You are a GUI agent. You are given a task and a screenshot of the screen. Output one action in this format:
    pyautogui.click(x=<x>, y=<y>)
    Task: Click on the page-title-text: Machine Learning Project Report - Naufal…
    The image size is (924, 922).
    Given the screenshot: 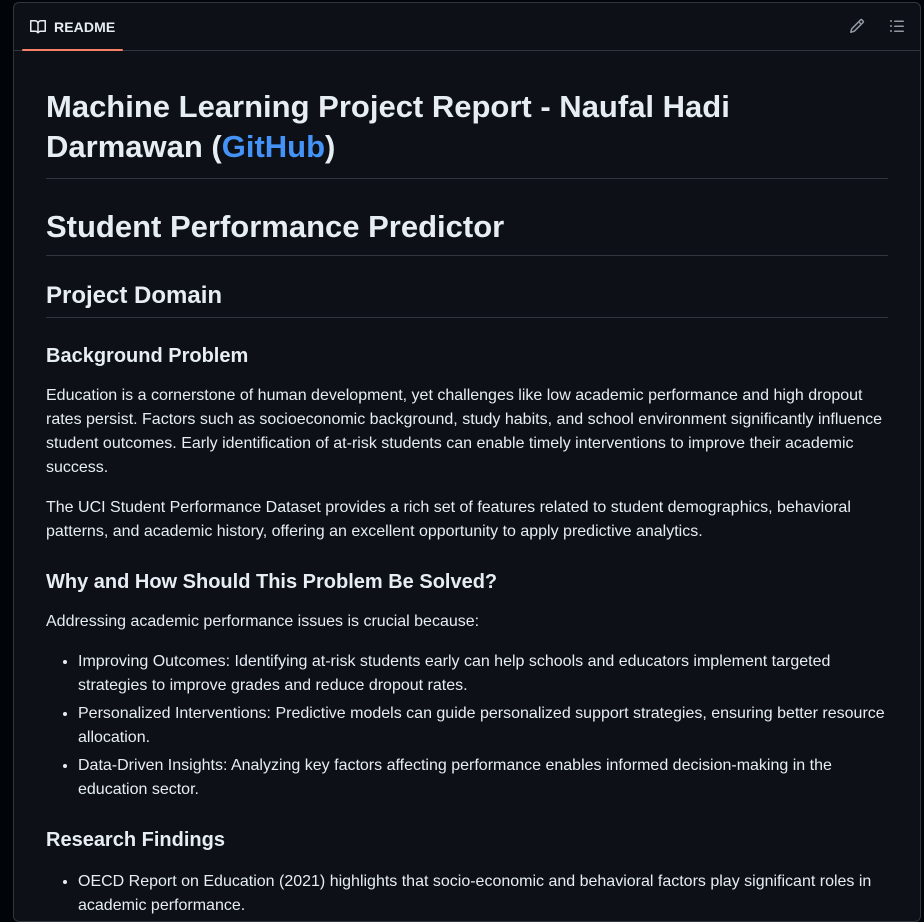 What is the action you would take?
    pyautogui.click(x=388, y=126)
    